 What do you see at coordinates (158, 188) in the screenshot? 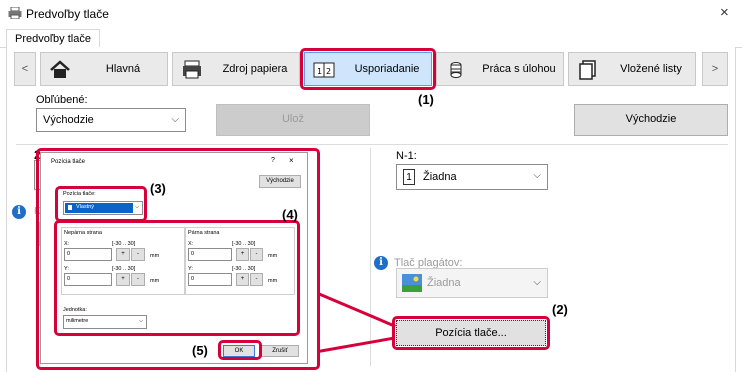
I see `callout-3: (3)` at bounding box center [158, 188].